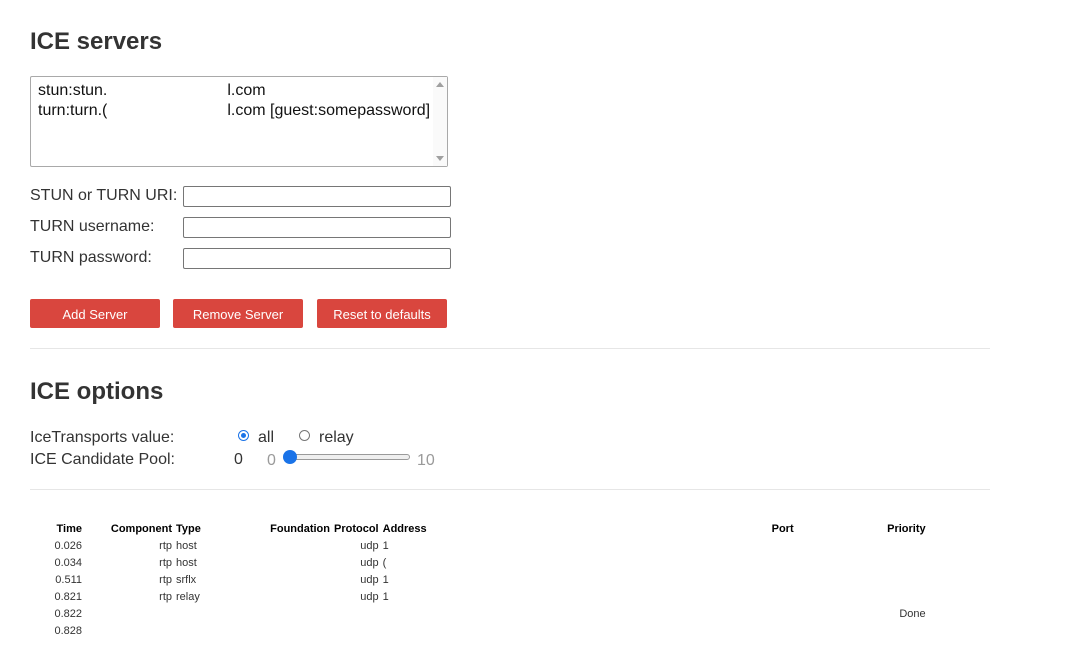 The height and width of the screenshot is (651, 1066). Describe the element at coordinates (906, 528) in the screenshot. I see `header-priority: Priority` at that location.